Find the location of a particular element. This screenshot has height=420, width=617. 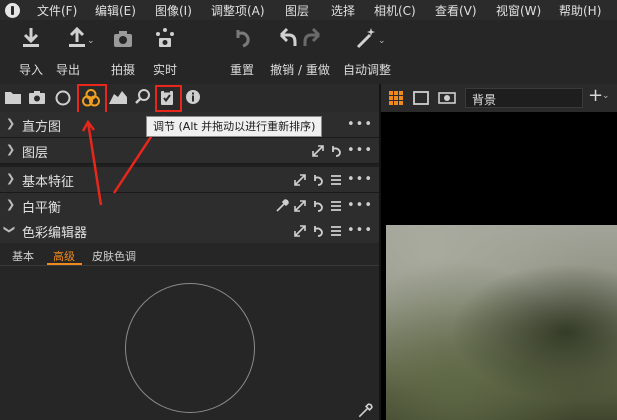

annotation-arrows is located at coordinates (123, 160).